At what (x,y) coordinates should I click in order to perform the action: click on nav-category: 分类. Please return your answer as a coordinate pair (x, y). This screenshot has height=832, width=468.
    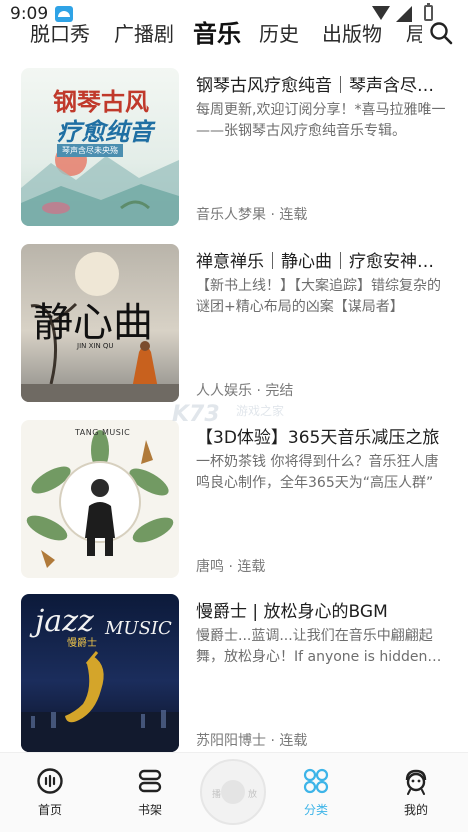
    Looking at the image, I should click on (316, 792).